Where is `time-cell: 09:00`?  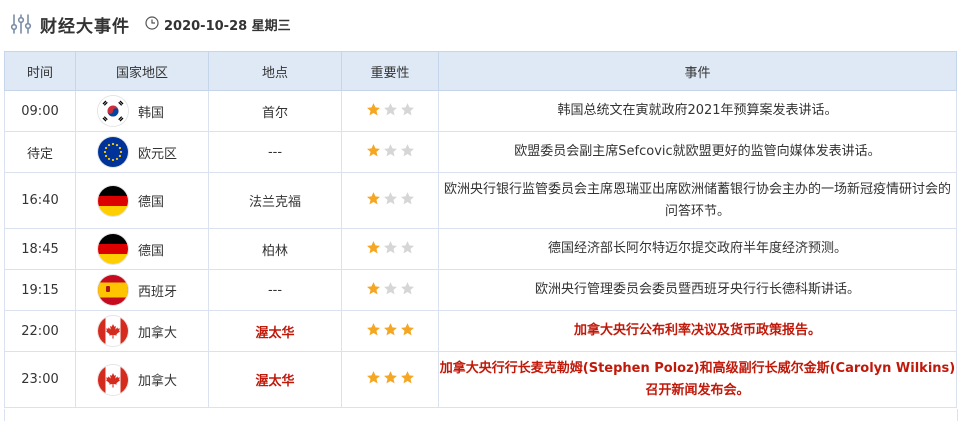
time-cell: 09:00 is located at coordinates (40, 111).